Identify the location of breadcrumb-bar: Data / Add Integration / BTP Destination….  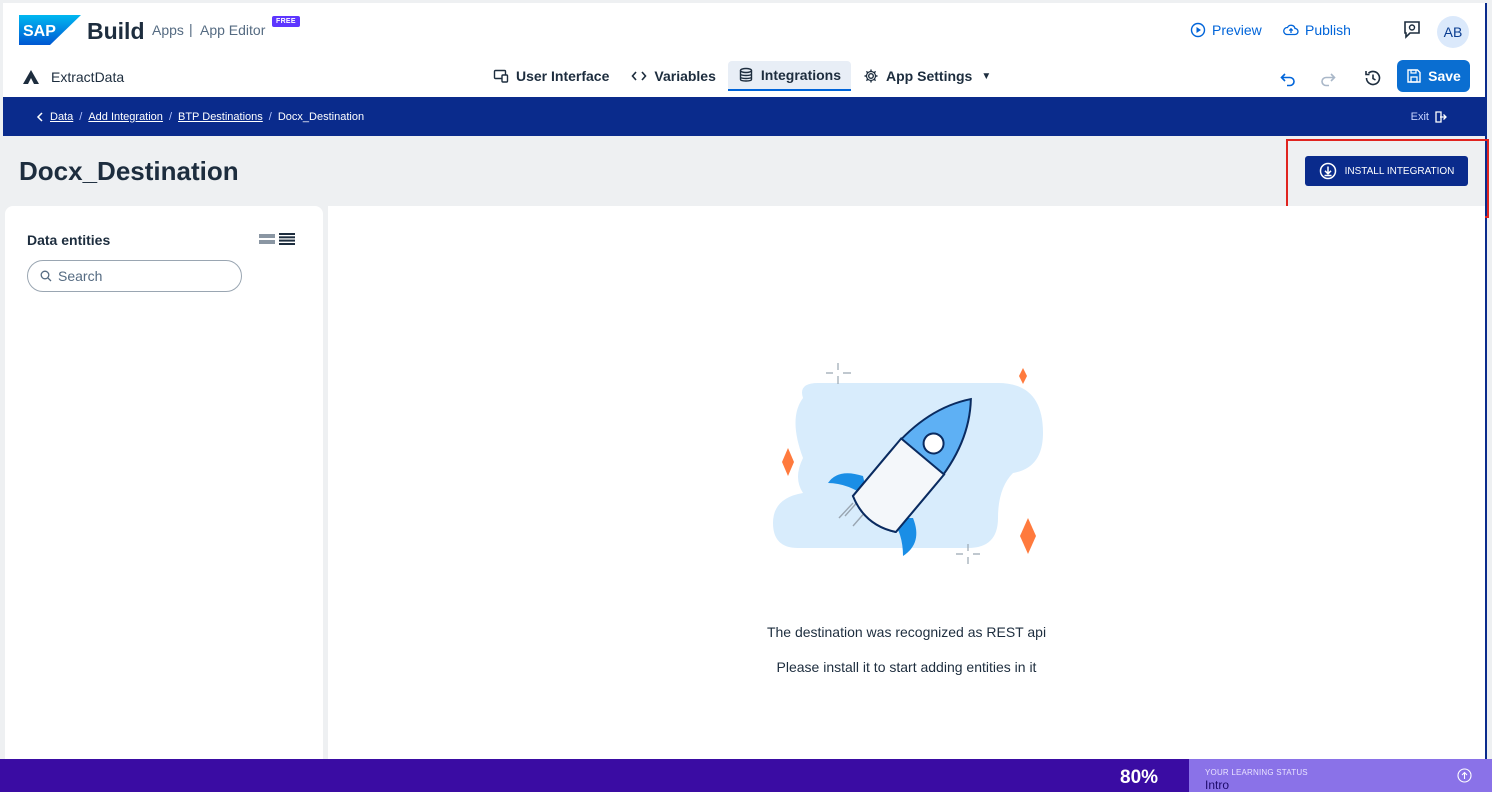
(744, 116).